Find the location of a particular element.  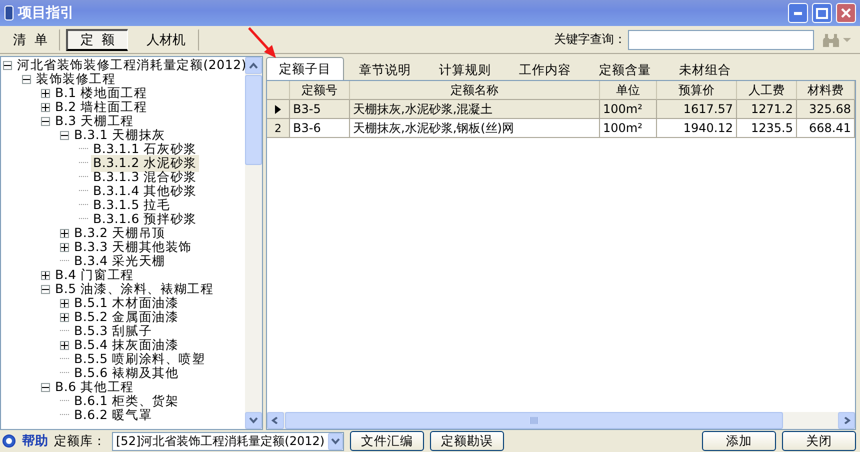

detail-tab: 章节说明 is located at coordinates (385, 69).